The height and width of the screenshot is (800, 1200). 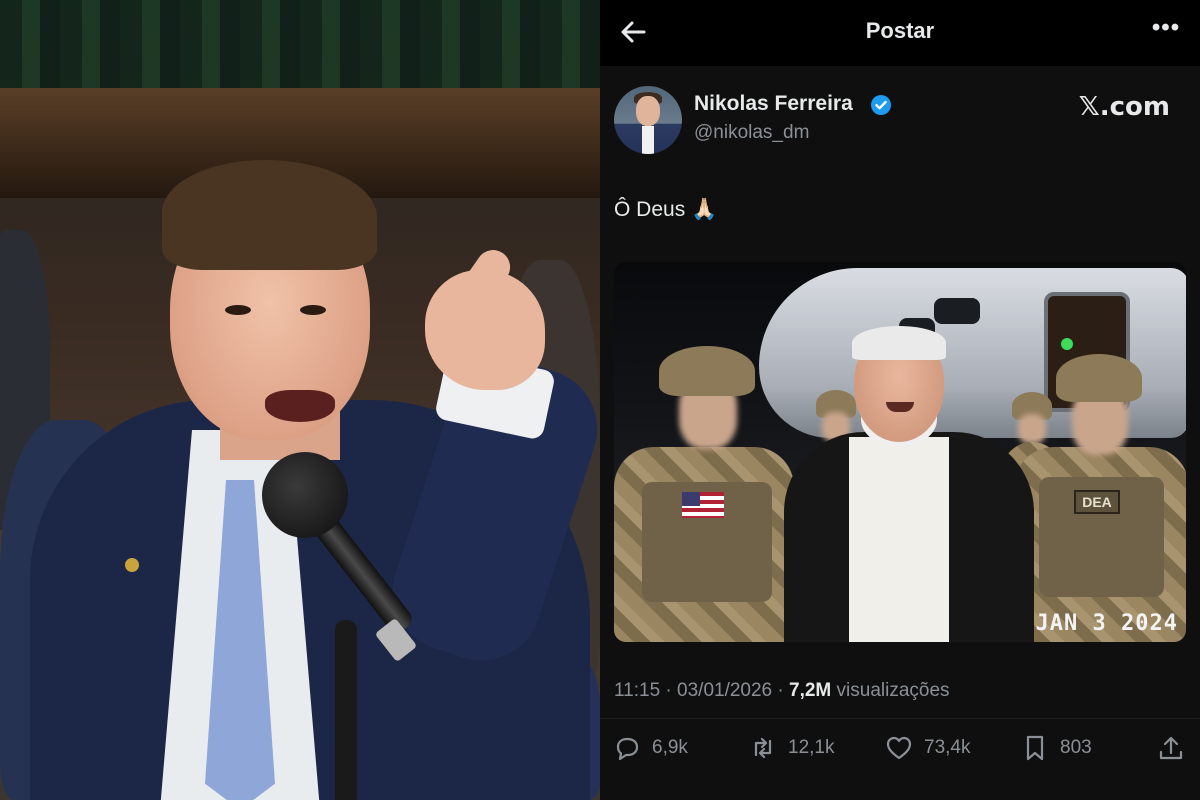 I want to click on open-mouth, so click(x=300, y=406).